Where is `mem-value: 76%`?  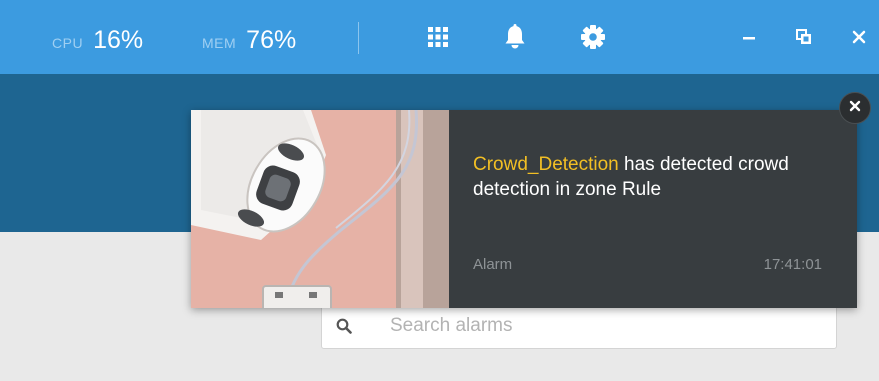
mem-value: 76% is located at coordinates (271, 40).